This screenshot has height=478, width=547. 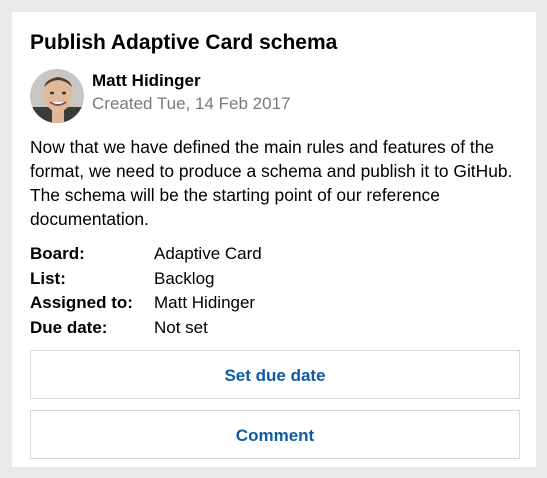 I want to click on fact-key: Board:, so click(x=57, y=253).